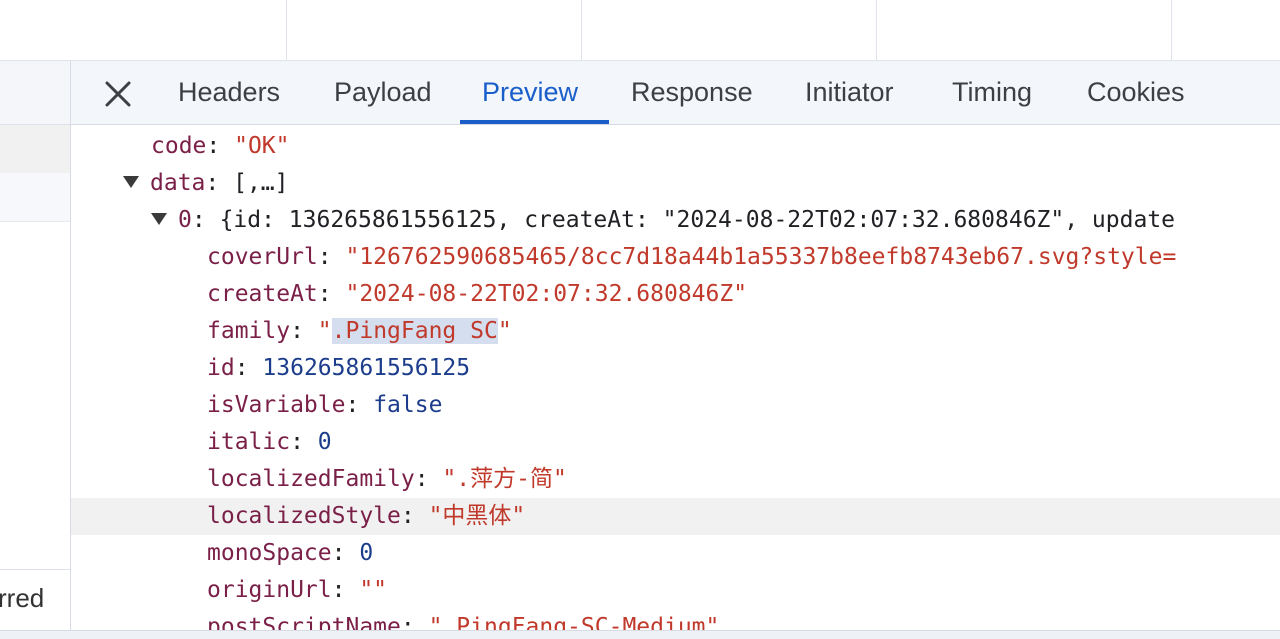 This screenshot has width=1280, height=639. I want to click on json-line-italic: italic: 0, so click(269, 442).